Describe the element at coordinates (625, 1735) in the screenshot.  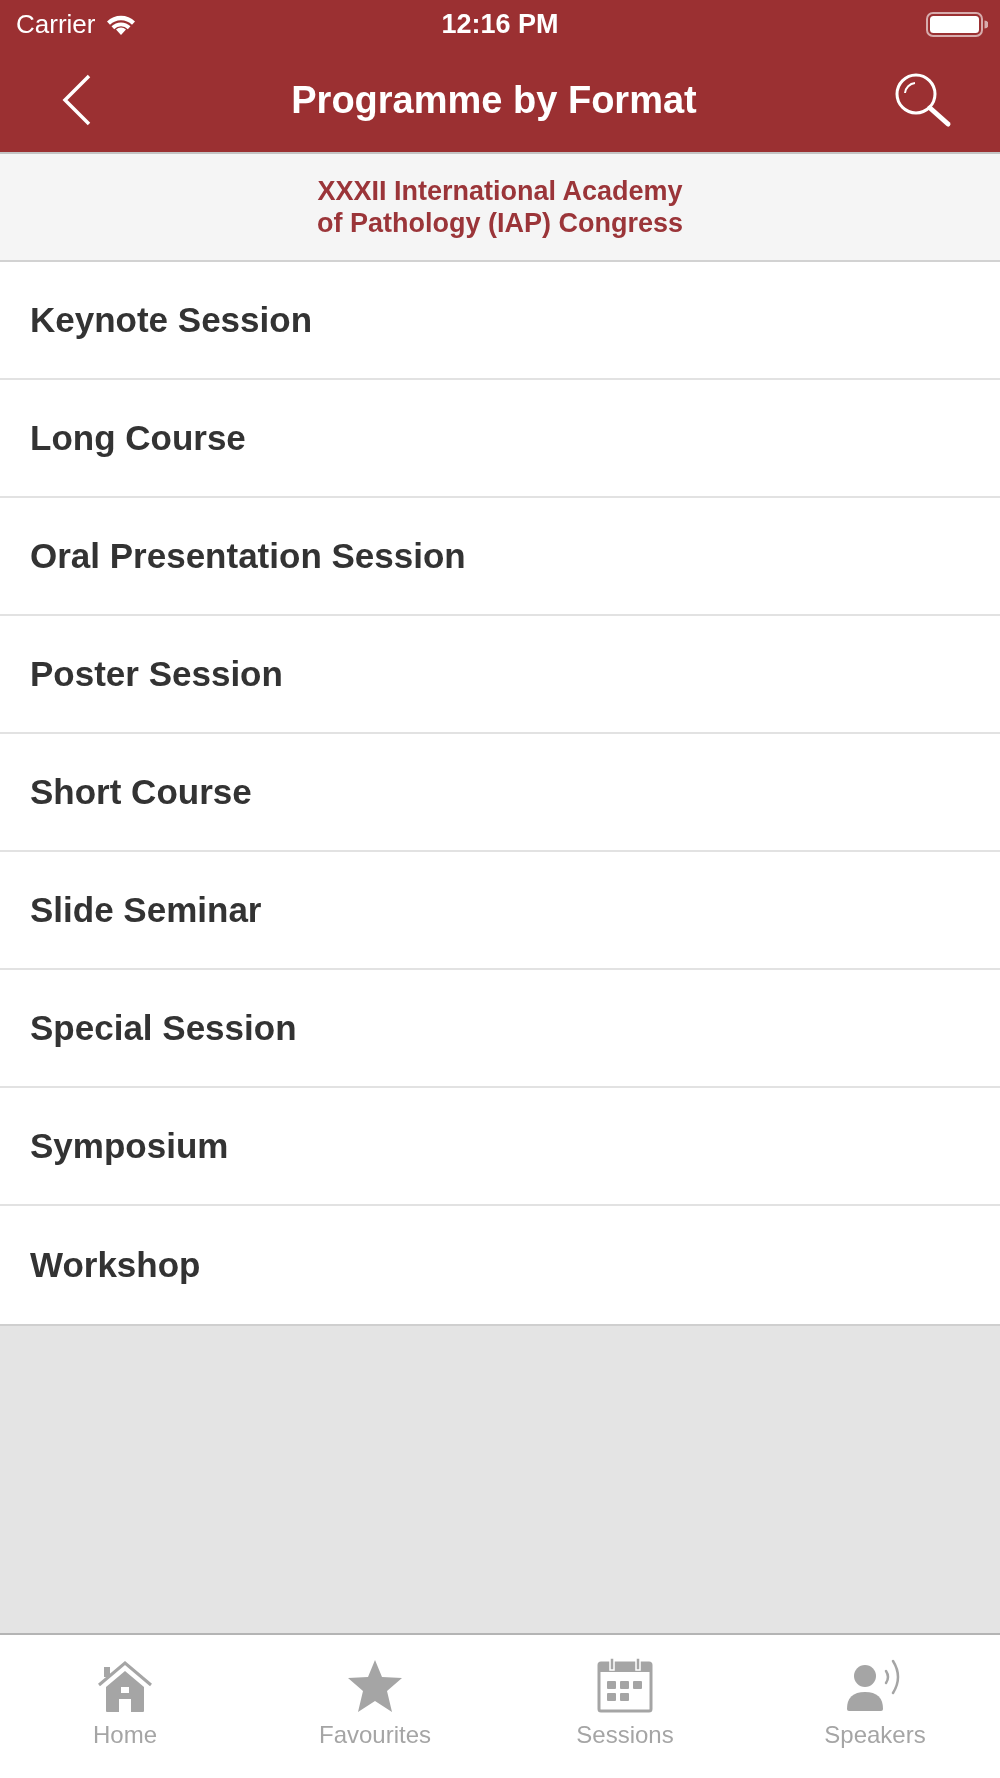
I see `tab-label: Sessions` at that location.